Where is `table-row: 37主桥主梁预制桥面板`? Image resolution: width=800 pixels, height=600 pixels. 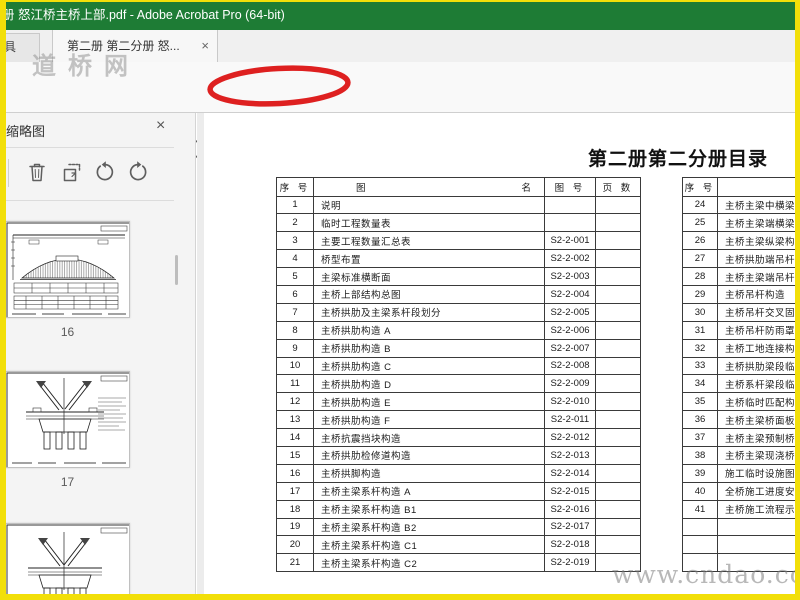 table-row: 37主桥主梁预制桥面板 is located at coordinates (738, 437).